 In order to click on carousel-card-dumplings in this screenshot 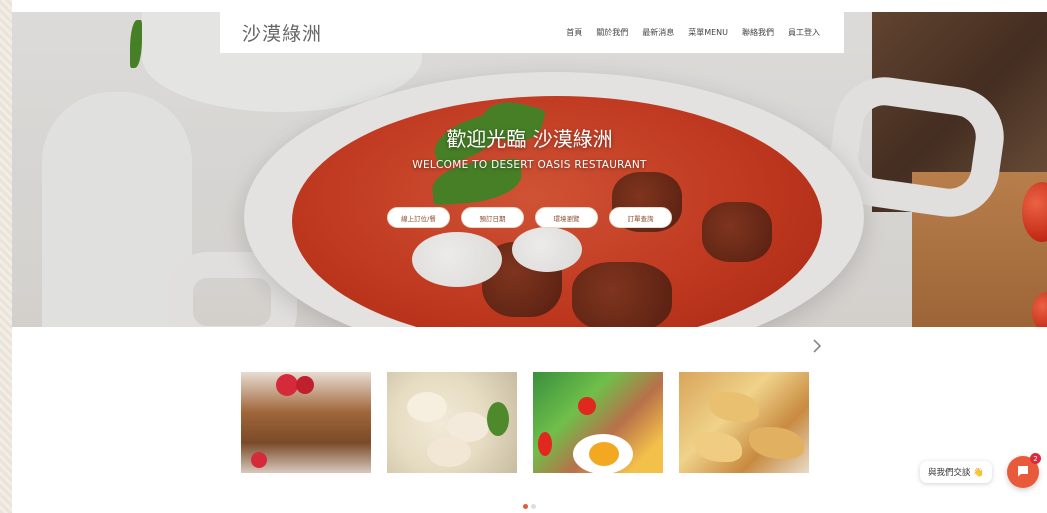, I will do `click(452, 422)`.